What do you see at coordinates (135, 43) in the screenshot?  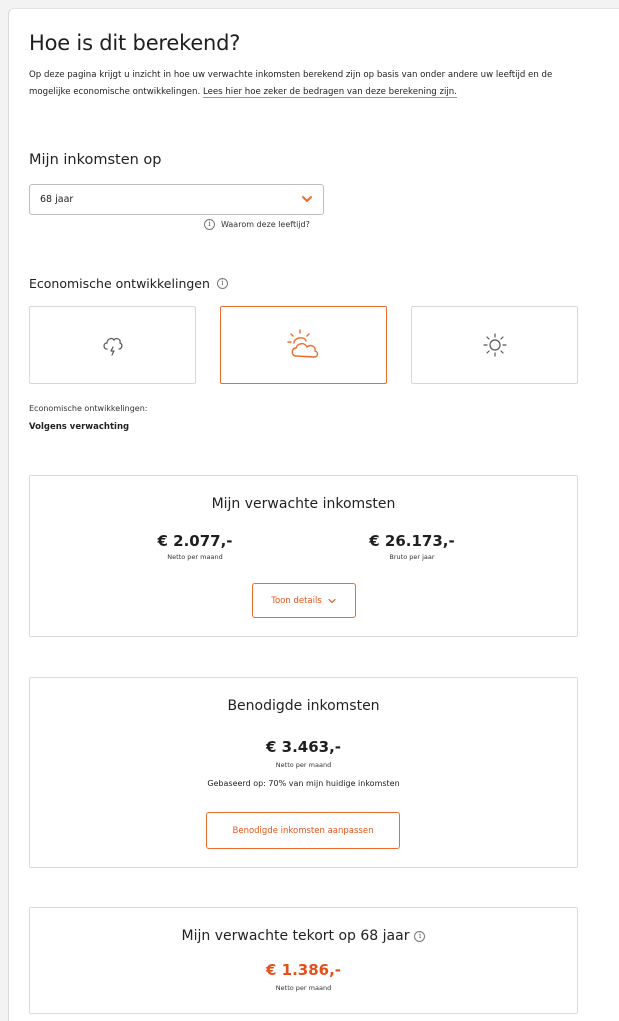 I see `page-title: Hoe is dit berekend?` at bounding box center [135, 43].